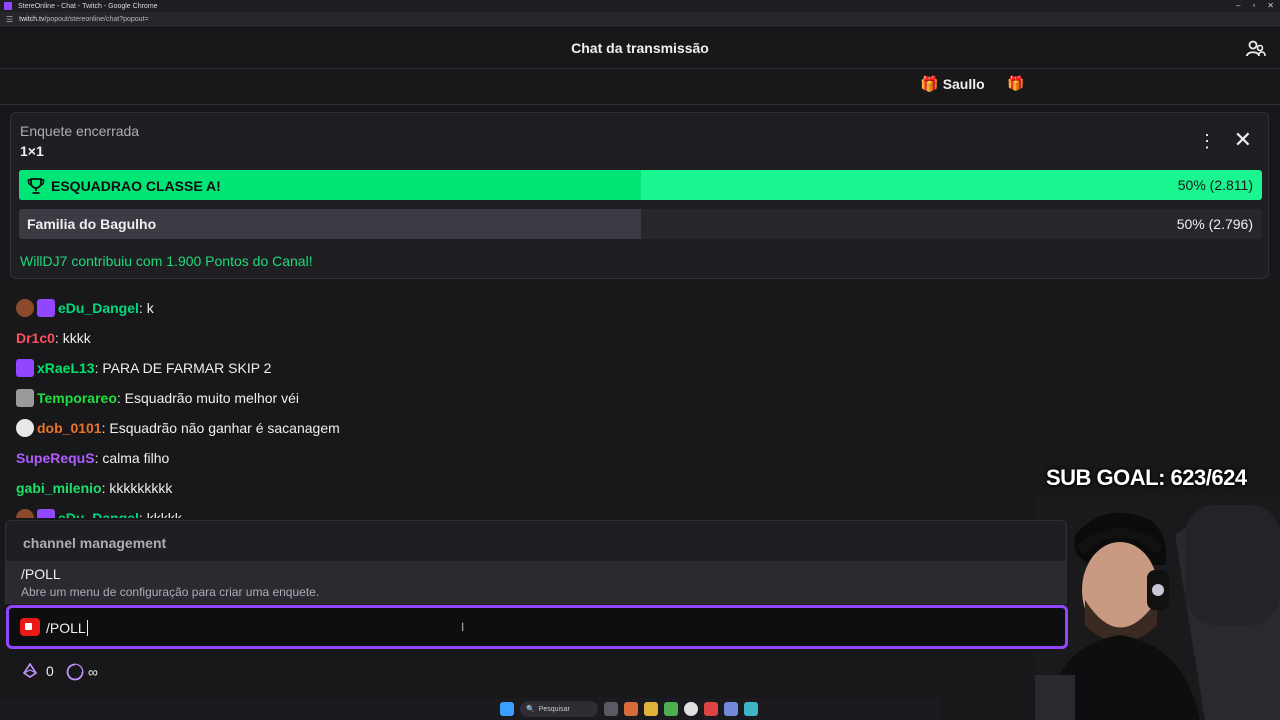  What do you see at coordinates (631, 709) in the screenshot?
I see `edge-icon` at bounding box center [631, 709].